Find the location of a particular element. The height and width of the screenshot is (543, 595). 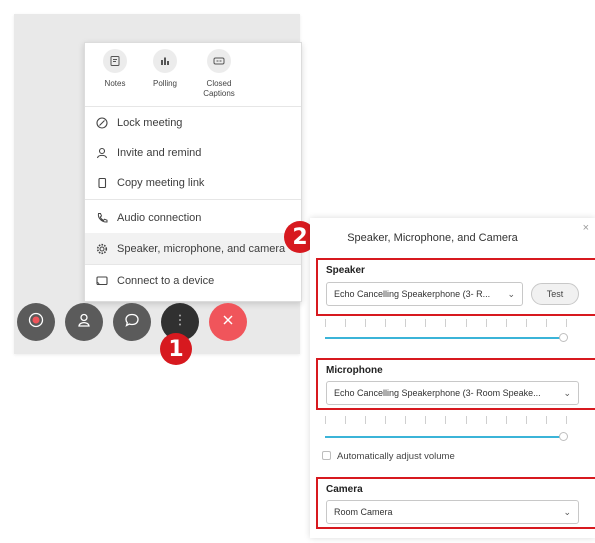

speaker-volume-slider is located at coordinates (563, 337).